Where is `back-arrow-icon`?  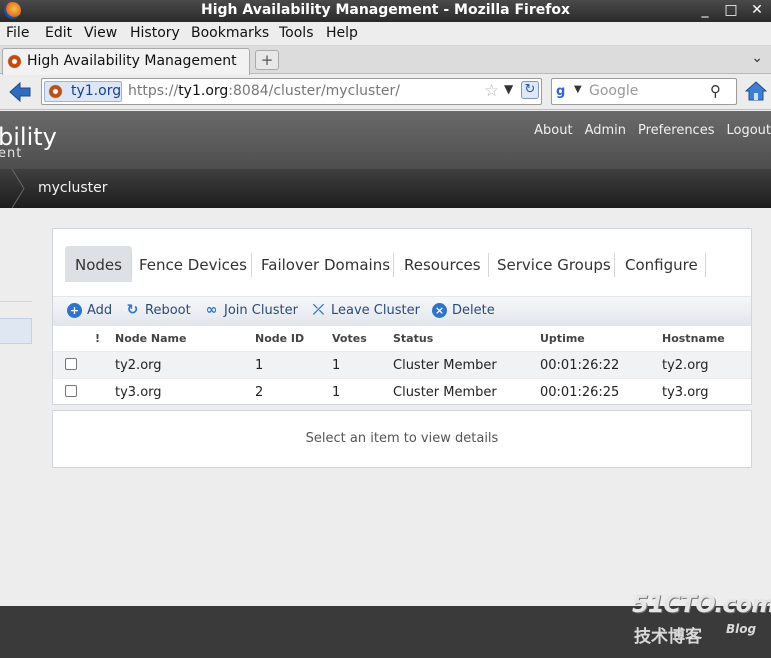
back-arrow-icon is located at coordinates (20, 92).